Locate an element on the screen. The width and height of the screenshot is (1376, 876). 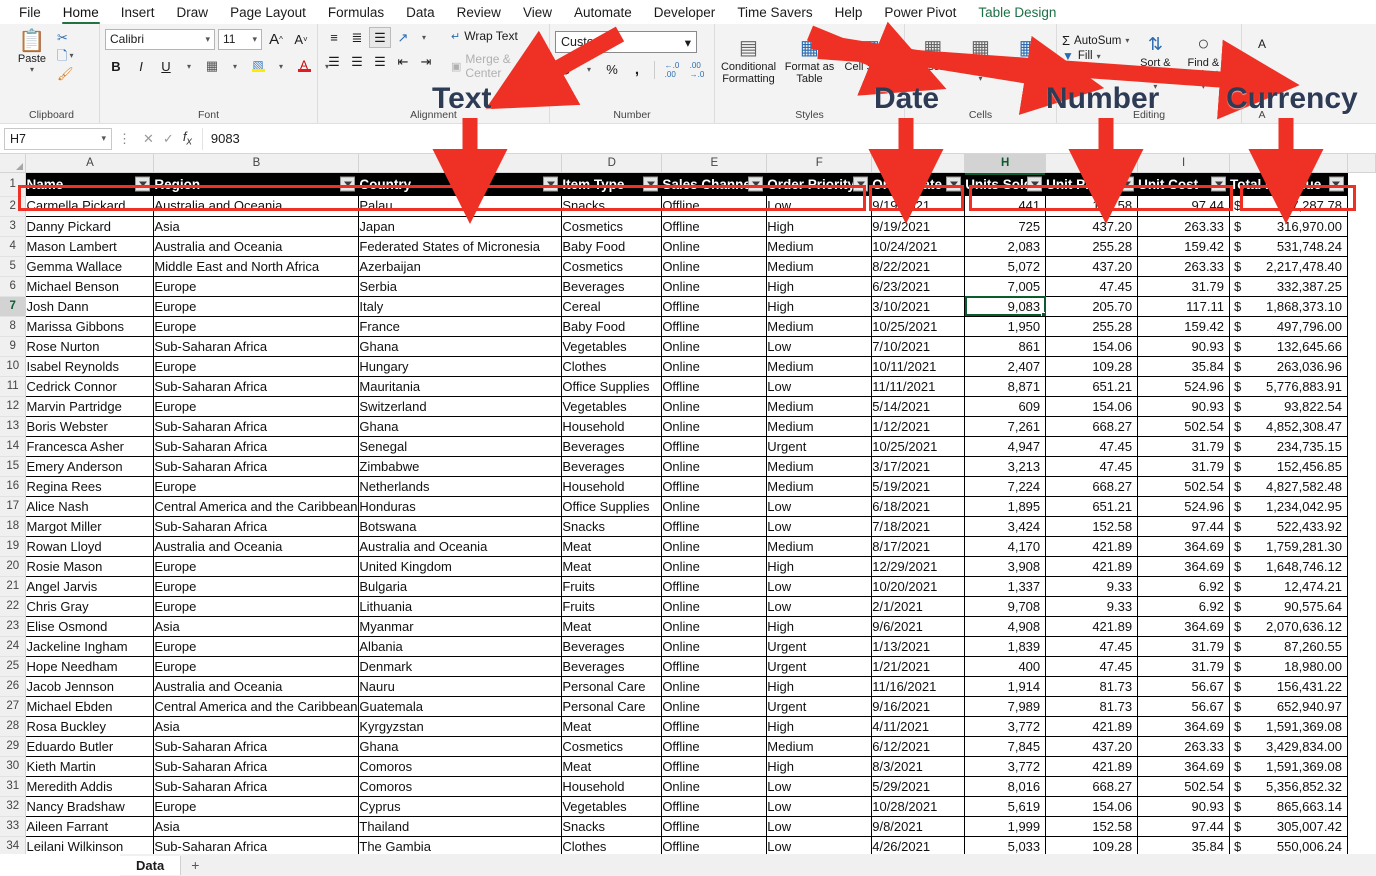
fill-color-dropdown: ▾ is located at coordinates (281, 66).